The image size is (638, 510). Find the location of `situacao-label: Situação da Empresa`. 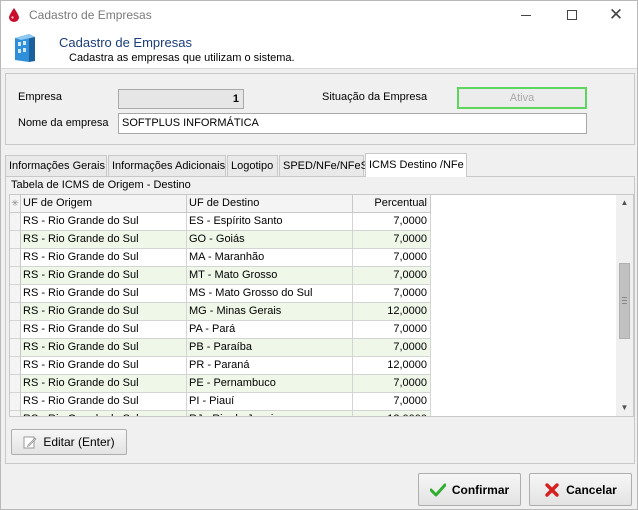

situacao-label: Situação da Empresa is located at coordinates (375, 97).